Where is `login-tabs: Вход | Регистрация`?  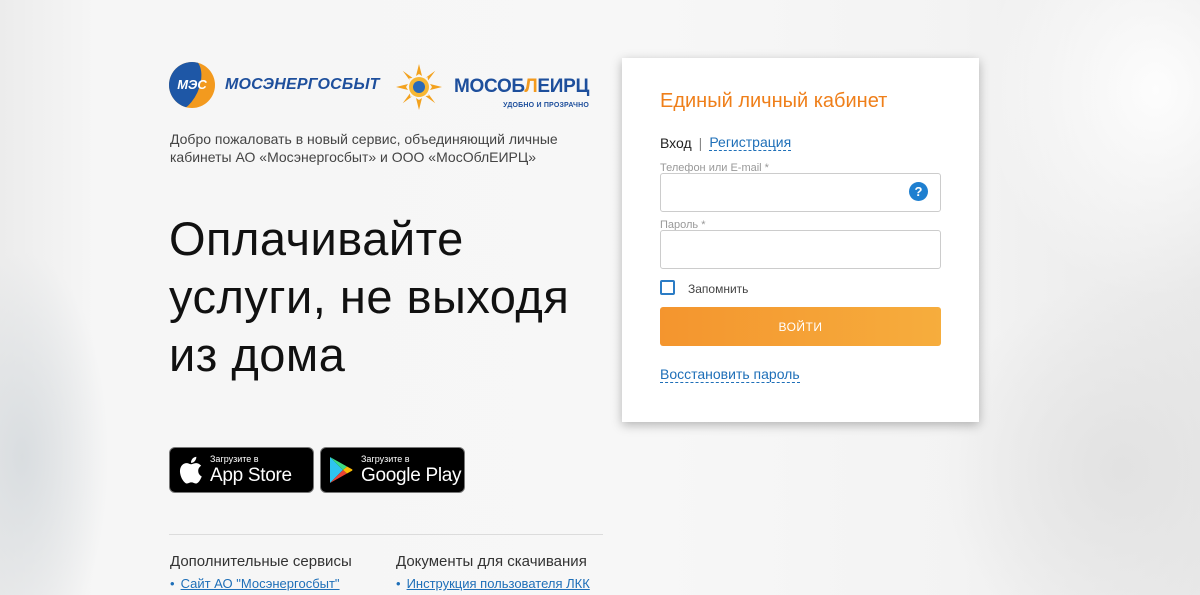
login-tabs: Вход | Регистрация is located at coordinates (726, 142).